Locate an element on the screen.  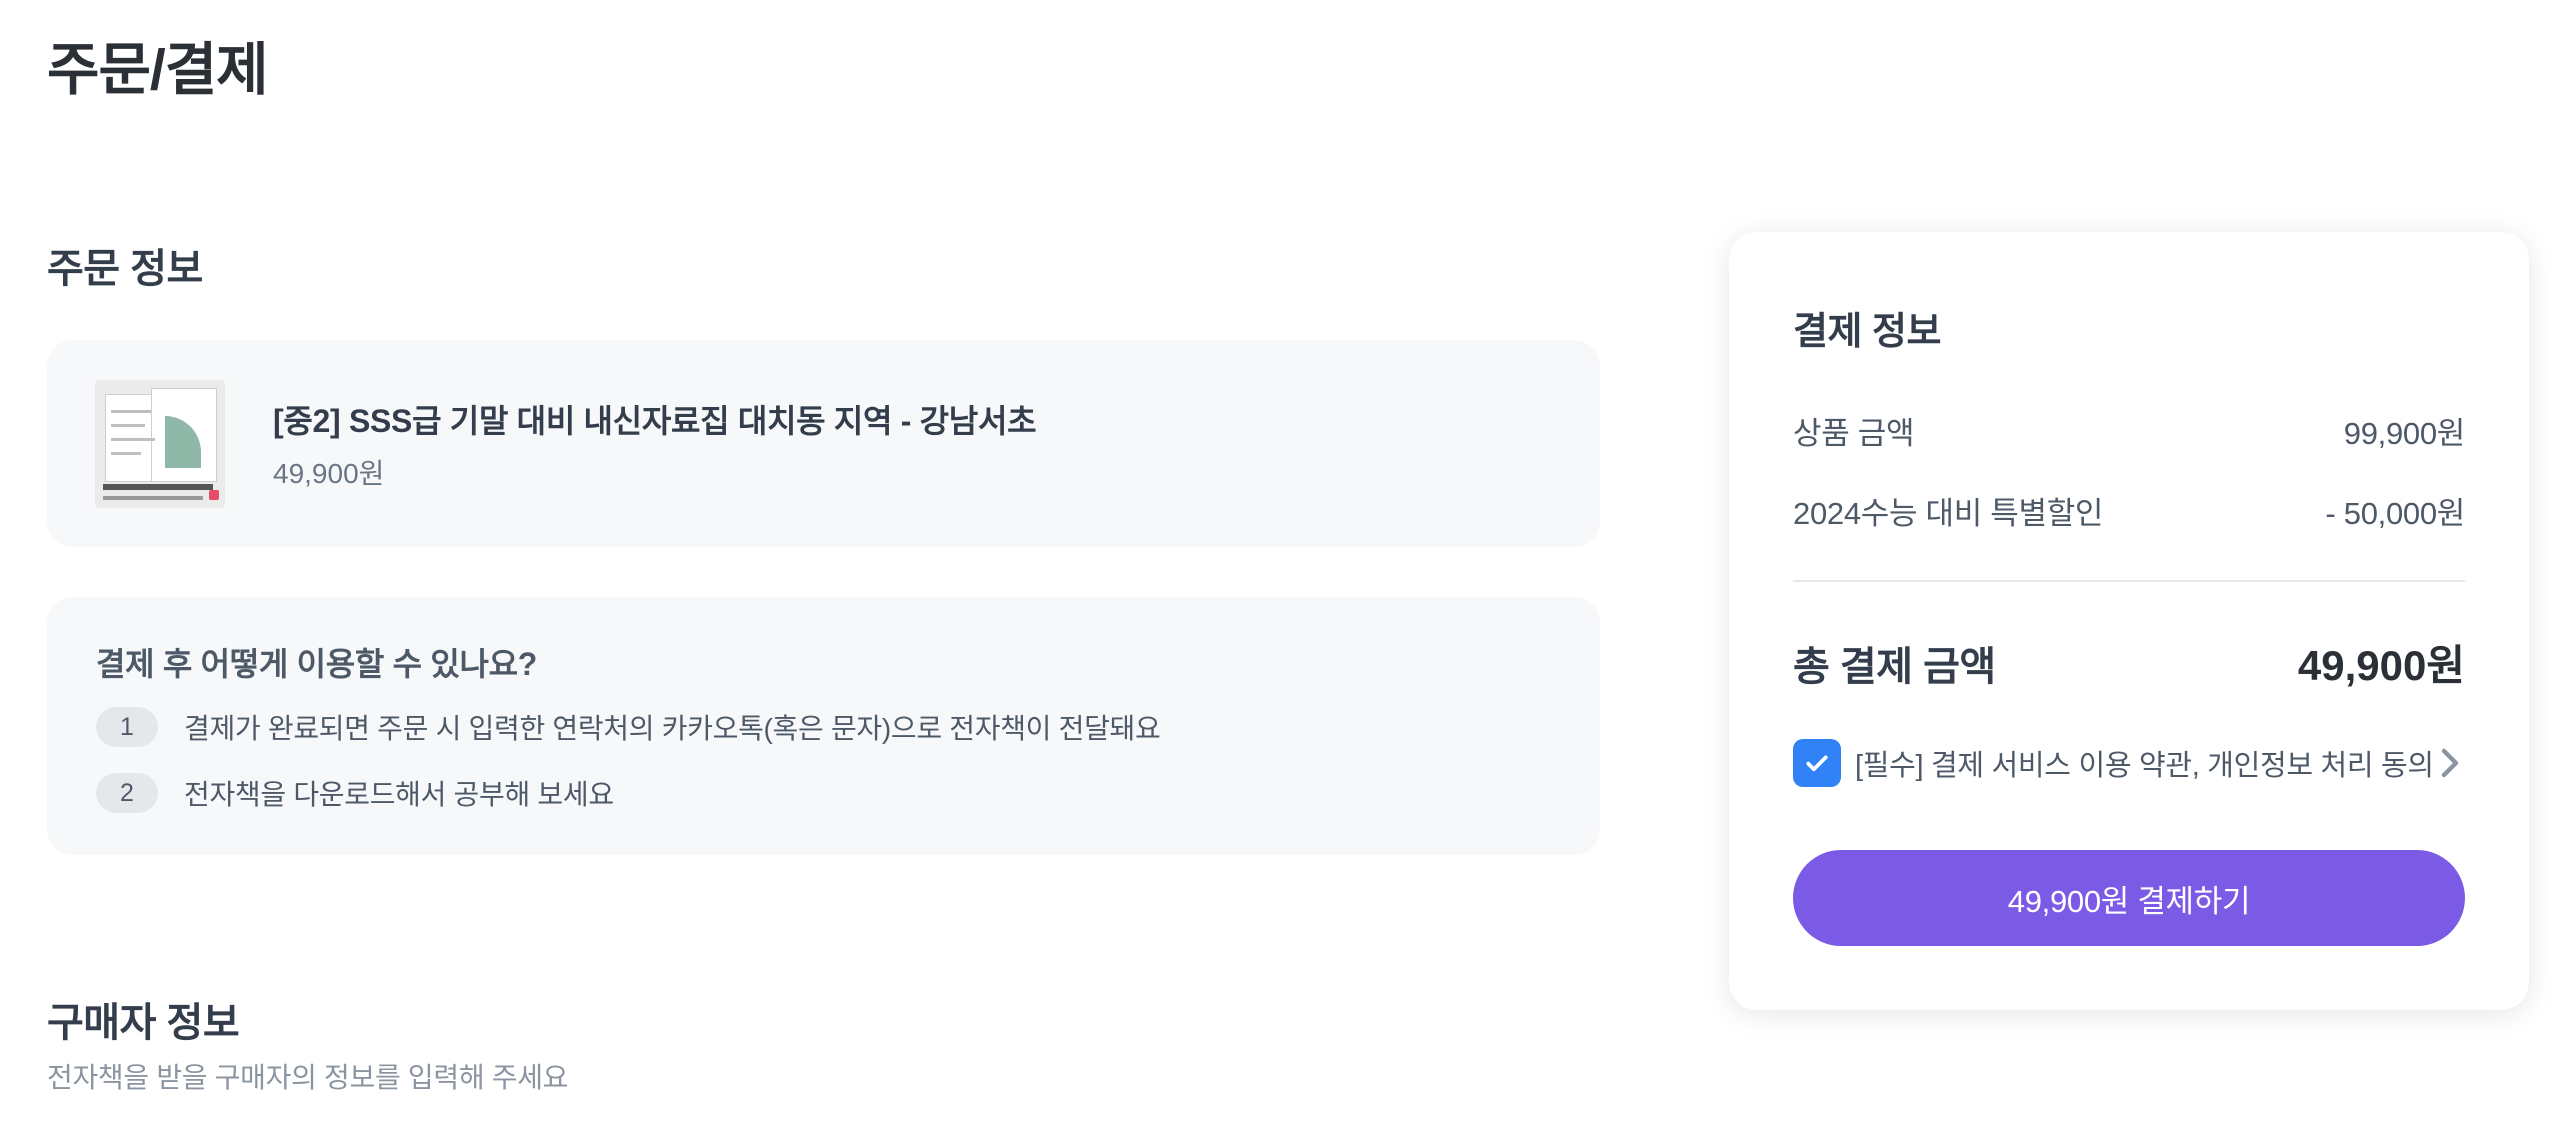
payment-title: 결제 정보 is located at coordinates (1867, 332).